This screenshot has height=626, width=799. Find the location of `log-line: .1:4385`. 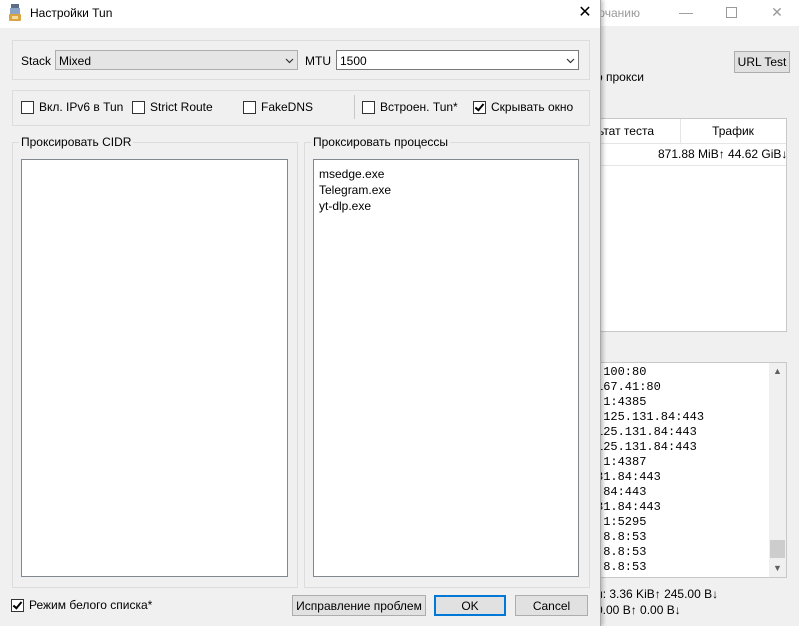

log-line: .1:4385 is located at coordinates (621, 402).